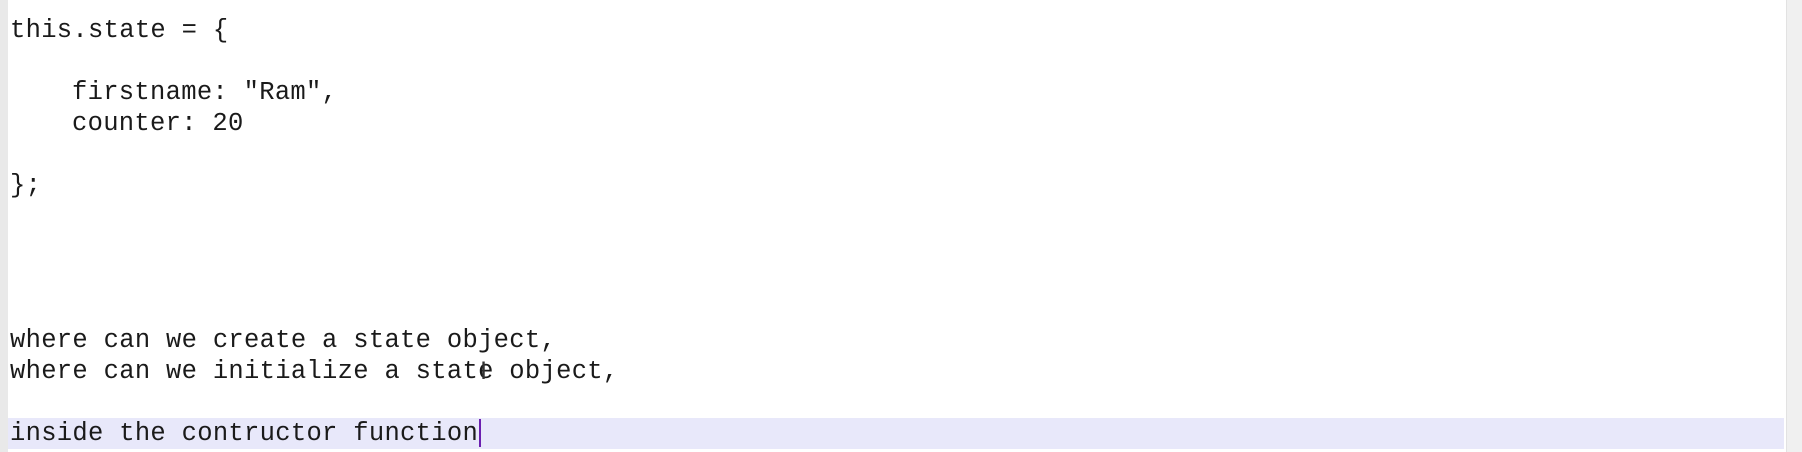 This screenshot has height=452, width=1802. What do you see at coordinates (480, 433) in the screenshot?
I see `text-caret` at bounding box center [480, 433].